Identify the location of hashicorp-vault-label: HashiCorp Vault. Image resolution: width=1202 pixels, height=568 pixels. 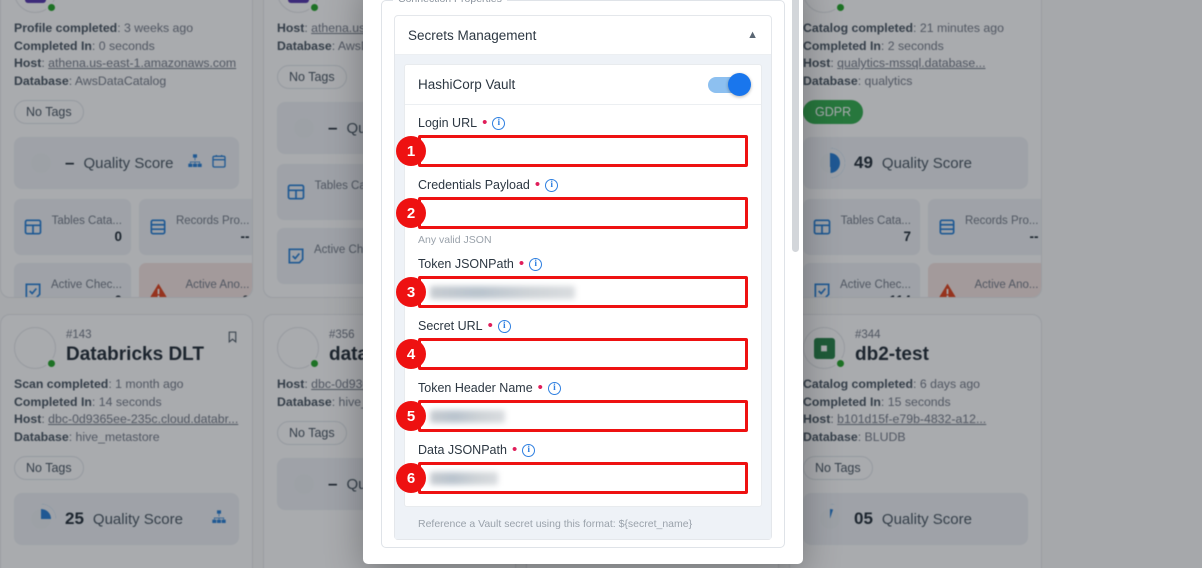
(467, 84).